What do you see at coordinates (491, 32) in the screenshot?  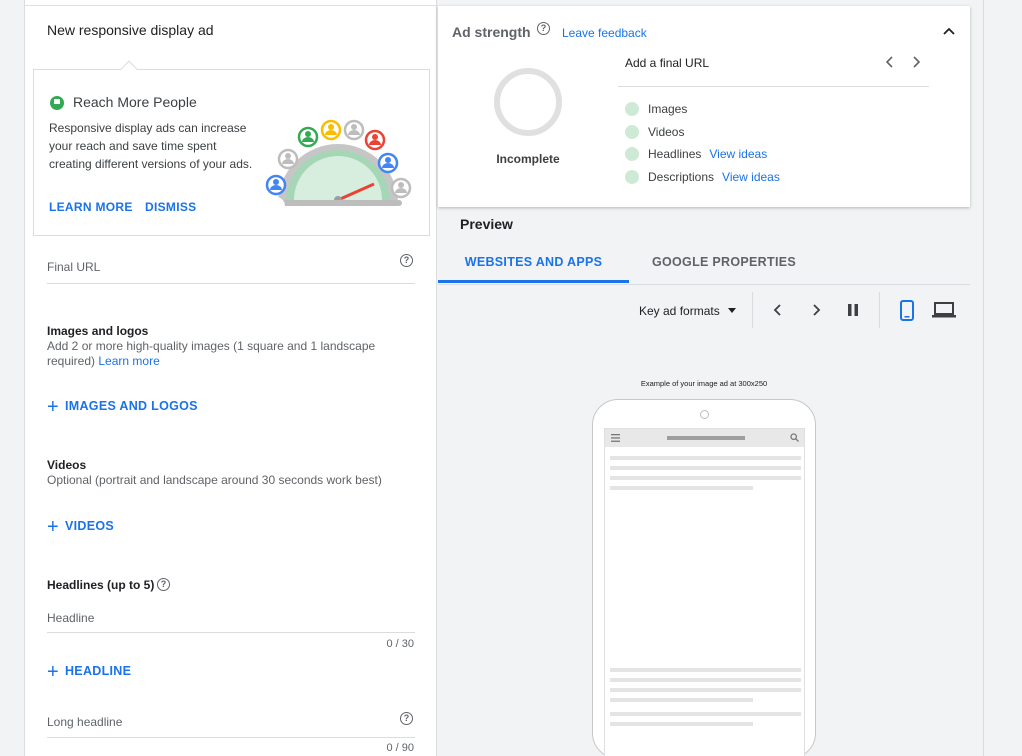 I see `ad-strength-title: Ad strength` at bounding box center [491, 32].